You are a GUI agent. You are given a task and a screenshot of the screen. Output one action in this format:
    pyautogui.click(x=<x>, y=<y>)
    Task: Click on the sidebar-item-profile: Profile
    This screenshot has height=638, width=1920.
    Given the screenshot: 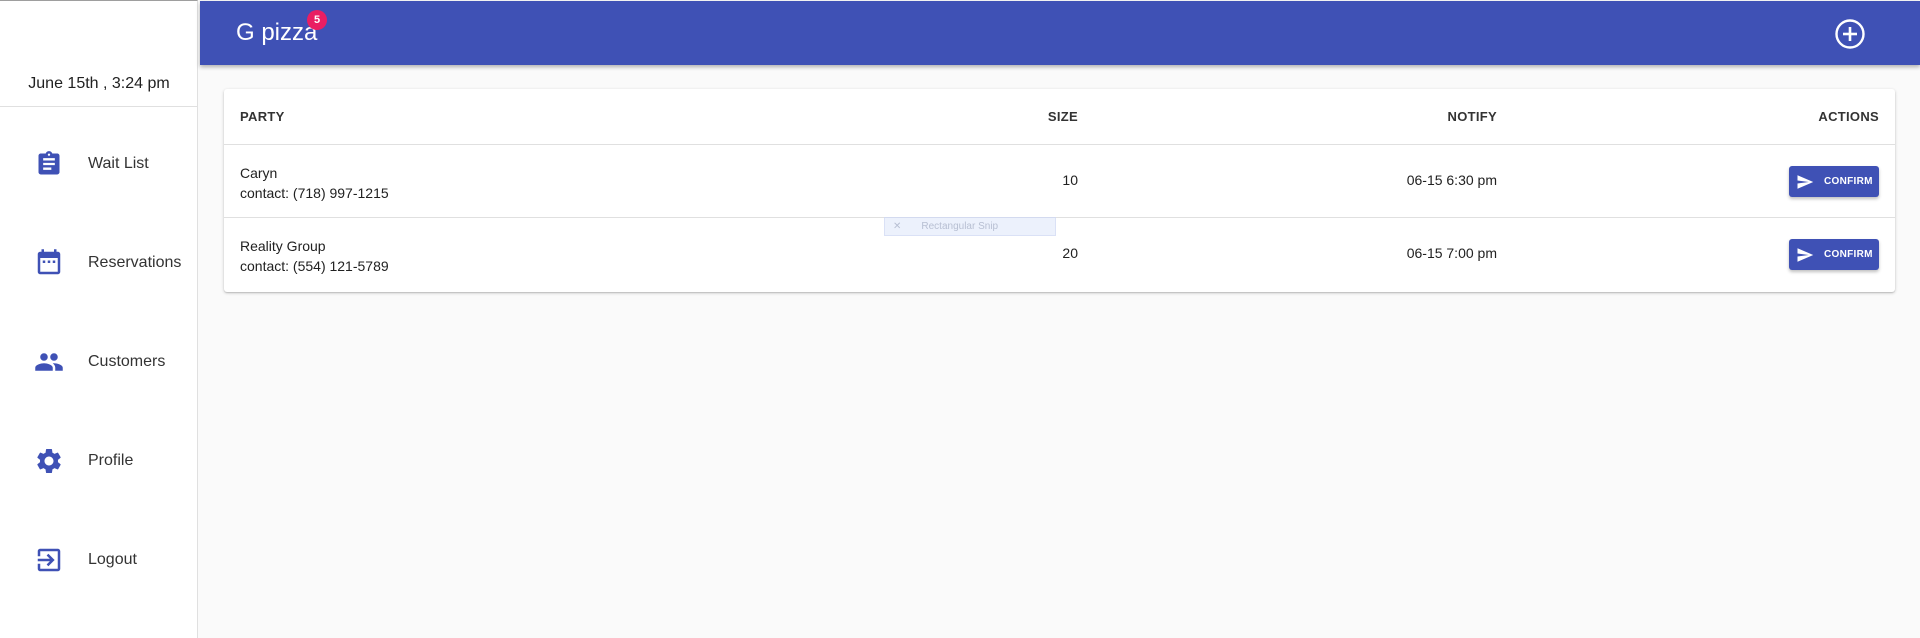 What is the action you would take?
    pyautogui.click(x=99, y=461)
    